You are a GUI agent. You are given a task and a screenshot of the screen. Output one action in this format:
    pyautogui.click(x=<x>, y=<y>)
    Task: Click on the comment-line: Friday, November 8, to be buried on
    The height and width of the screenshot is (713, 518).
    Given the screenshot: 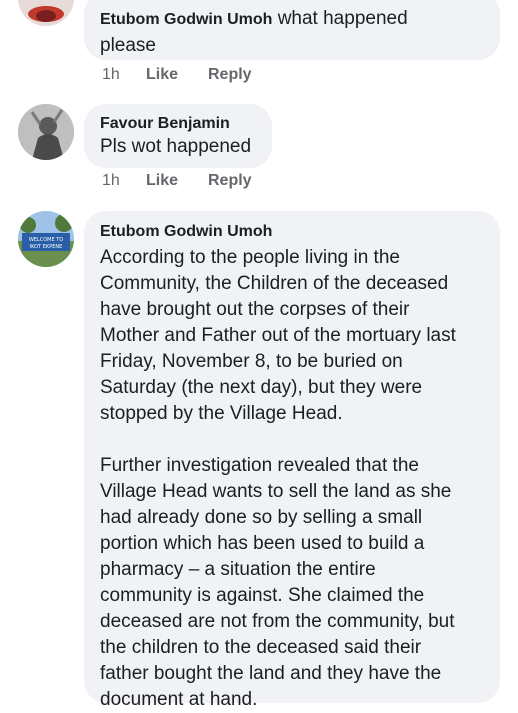 What is the action you would take?
    pyautogui.click(x=251, y=361)
    